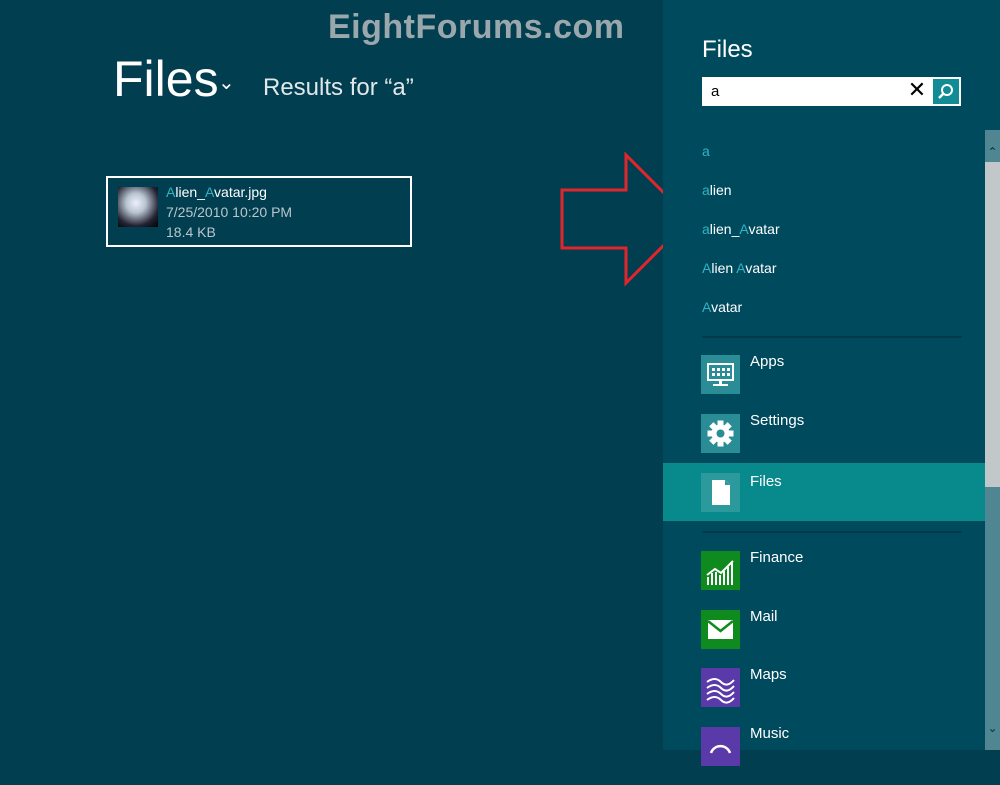 The height and width of the screenshot is (785, 1000). I want to click on app-mail: Mail, so click(824, 638).